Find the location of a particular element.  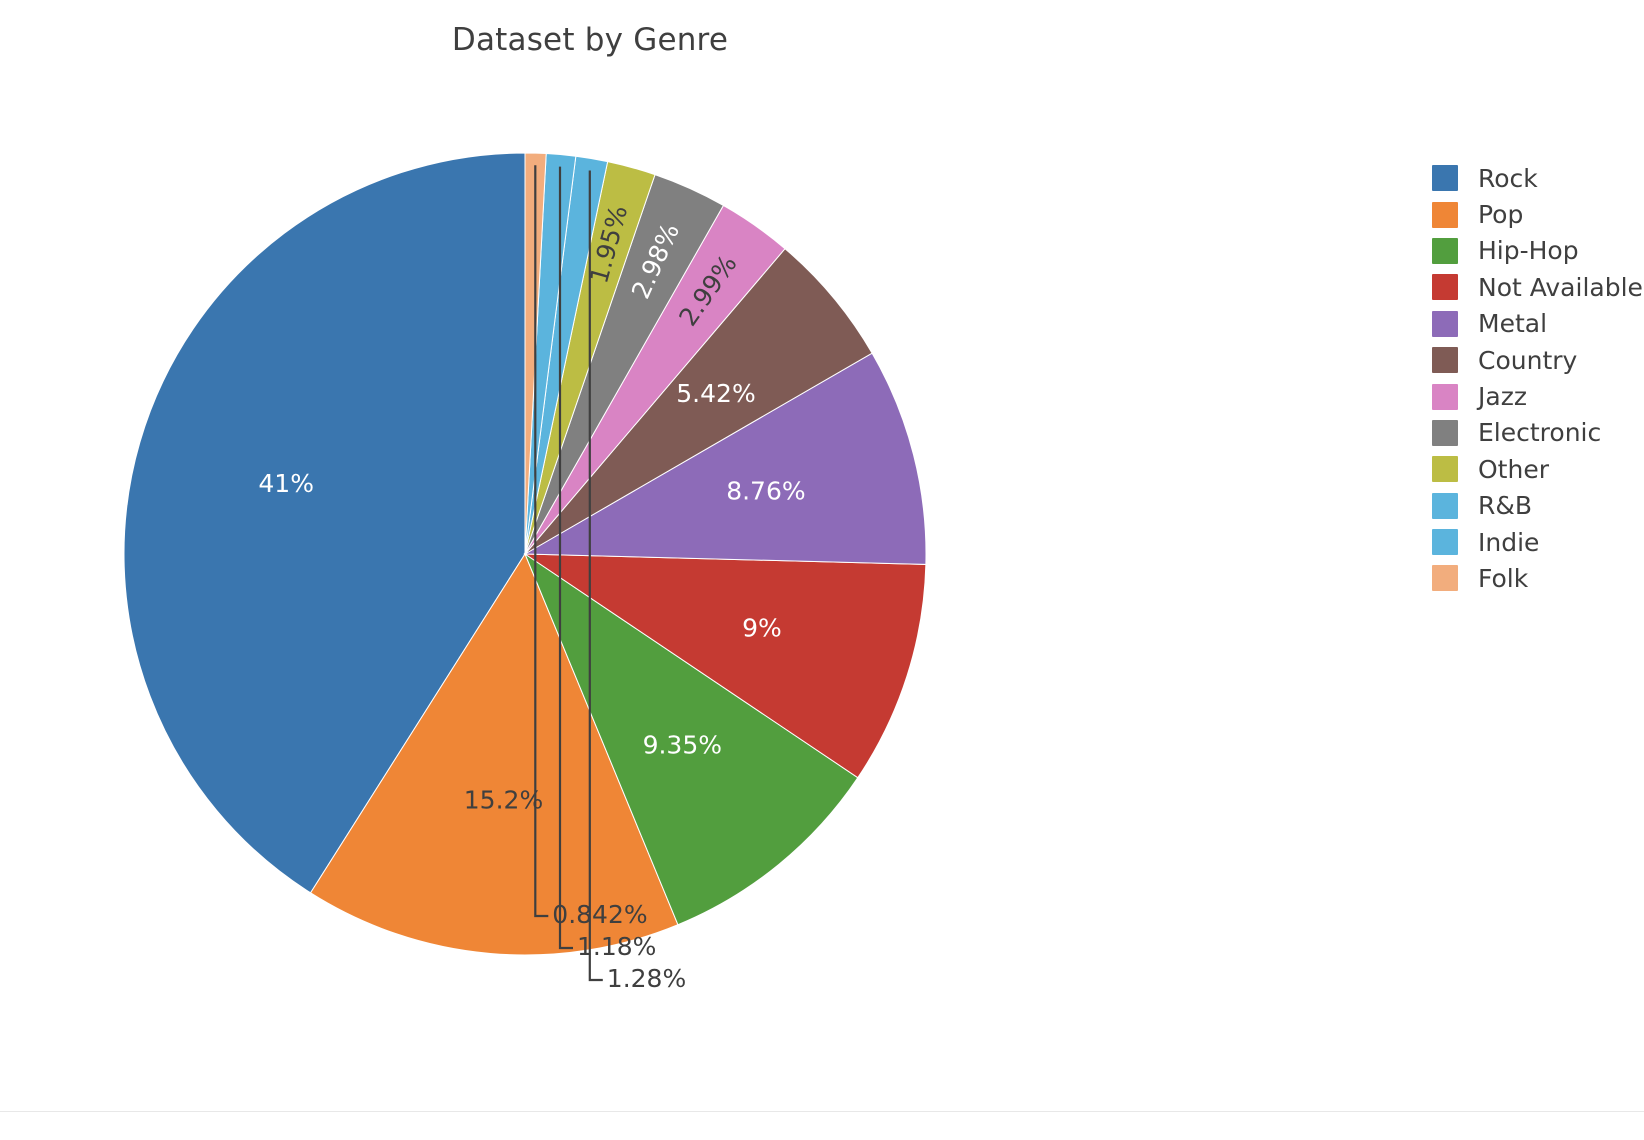

pie-slice-percent-label: 0.842% is located at coordinates (599, 914).